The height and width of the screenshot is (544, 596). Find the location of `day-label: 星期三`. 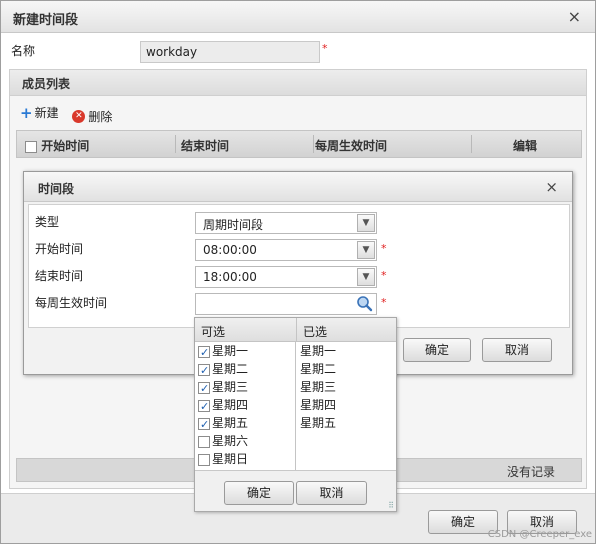

day-label: 星期三 is located at coordinates (230, 387).